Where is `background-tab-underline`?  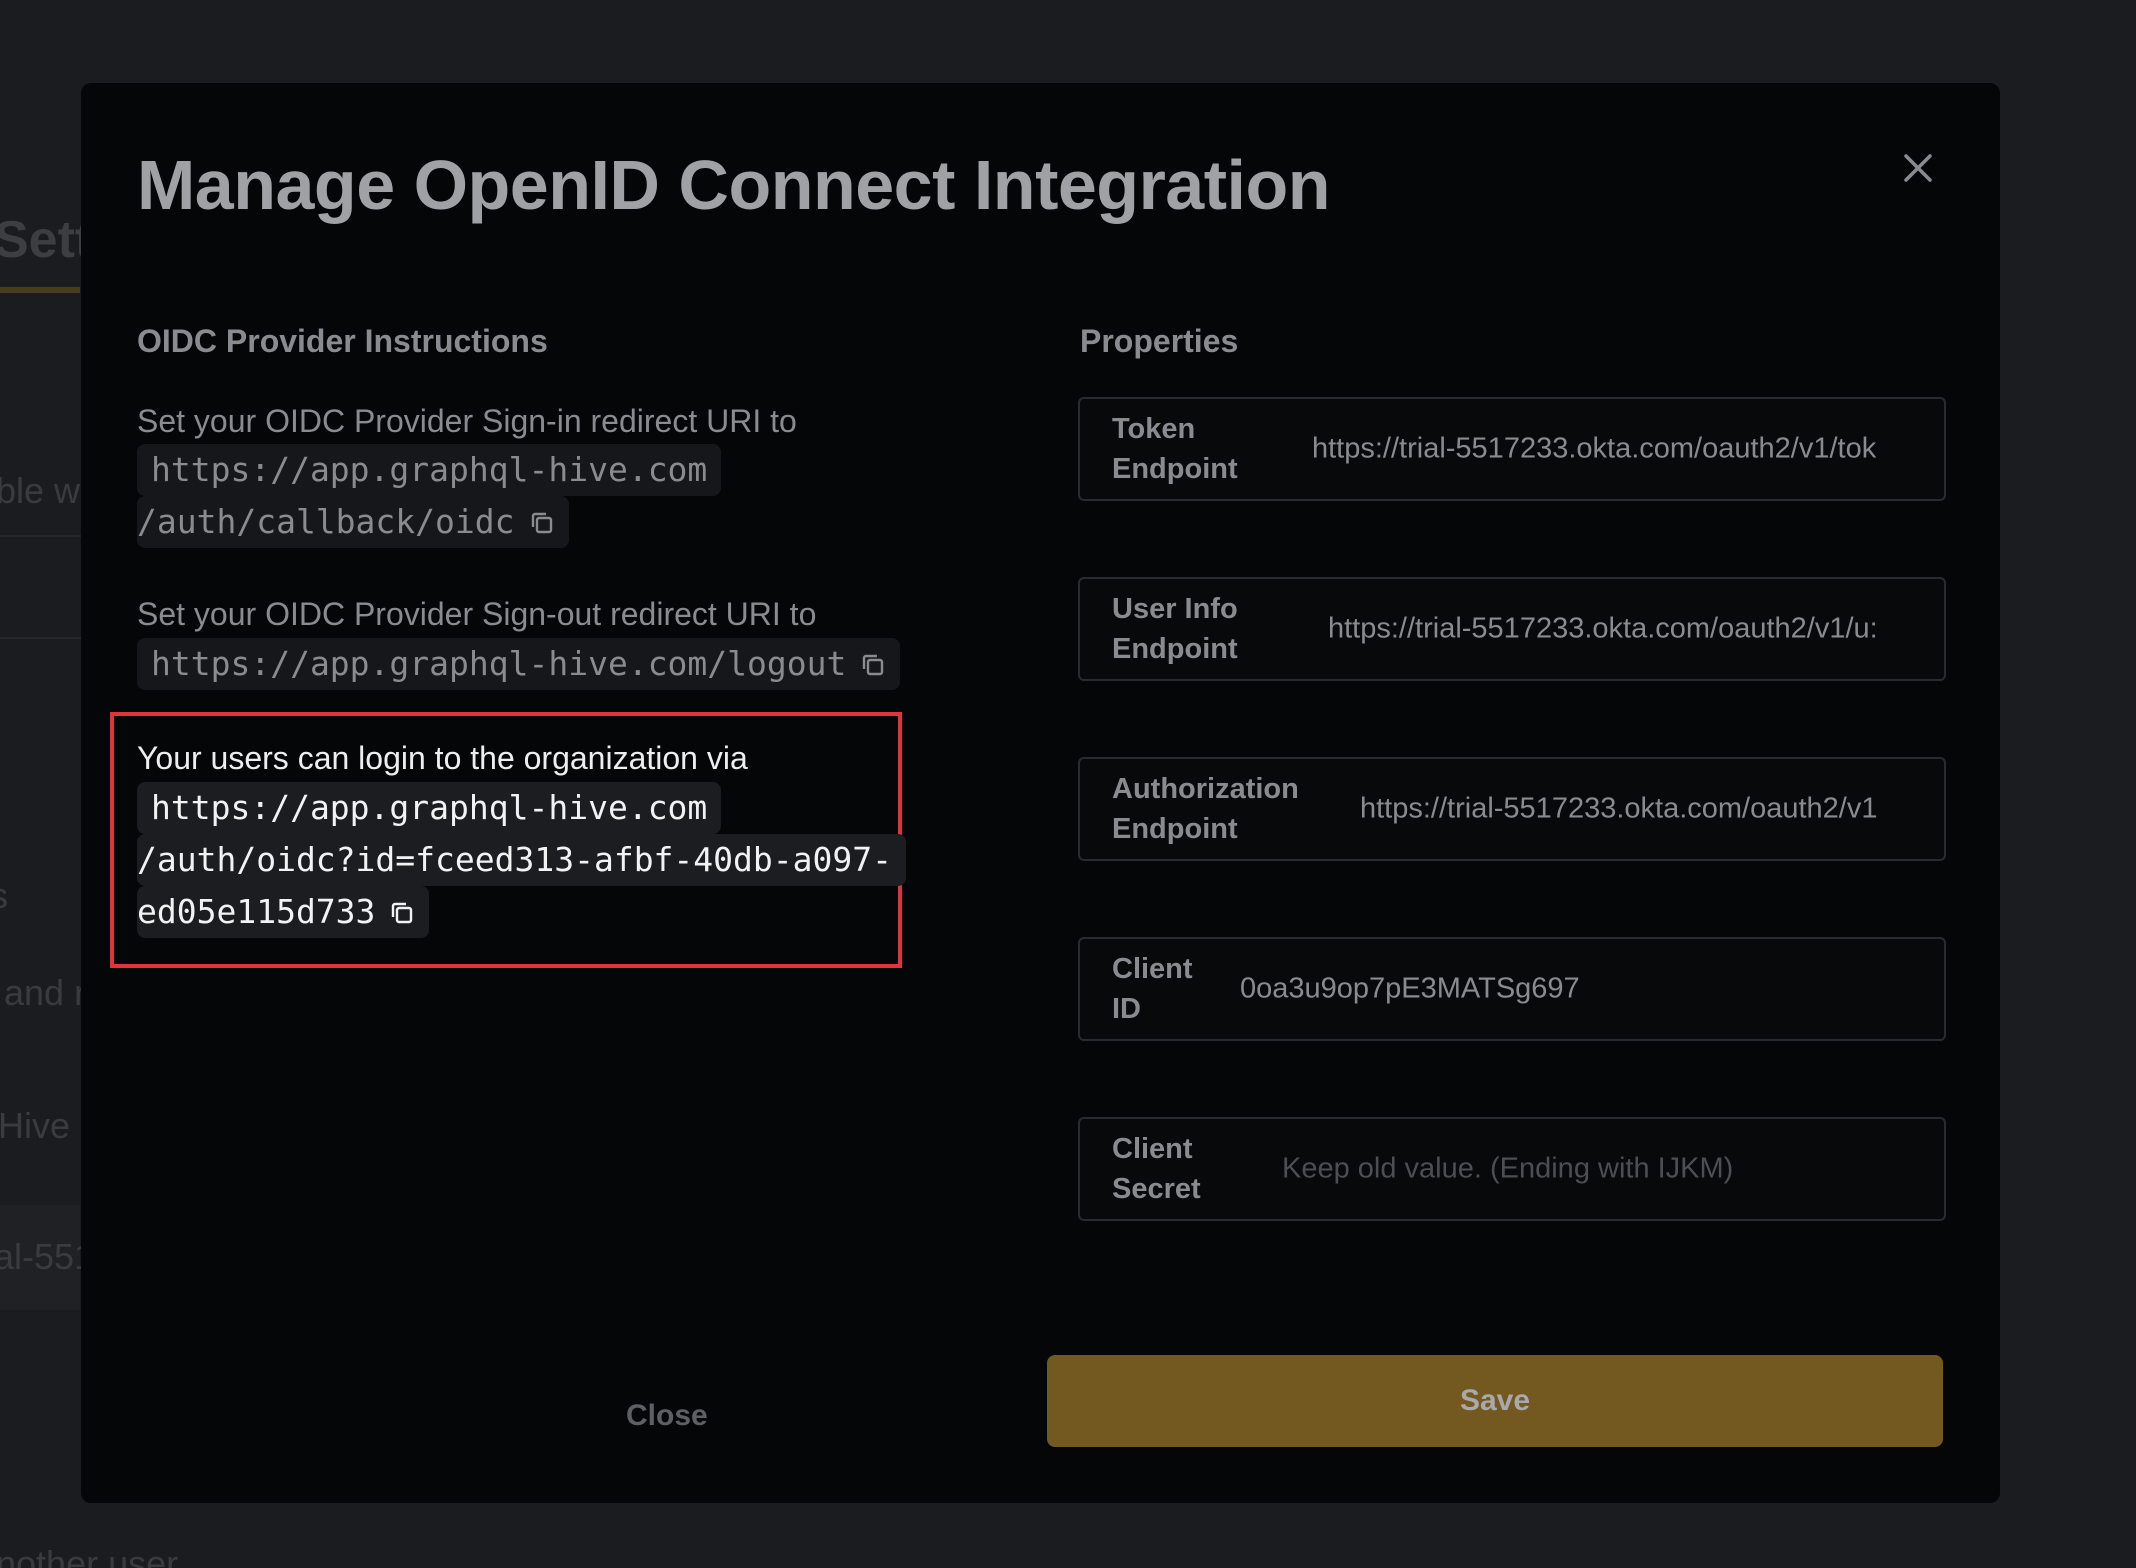
background-tab-underline is located at coordinates (40, 290).